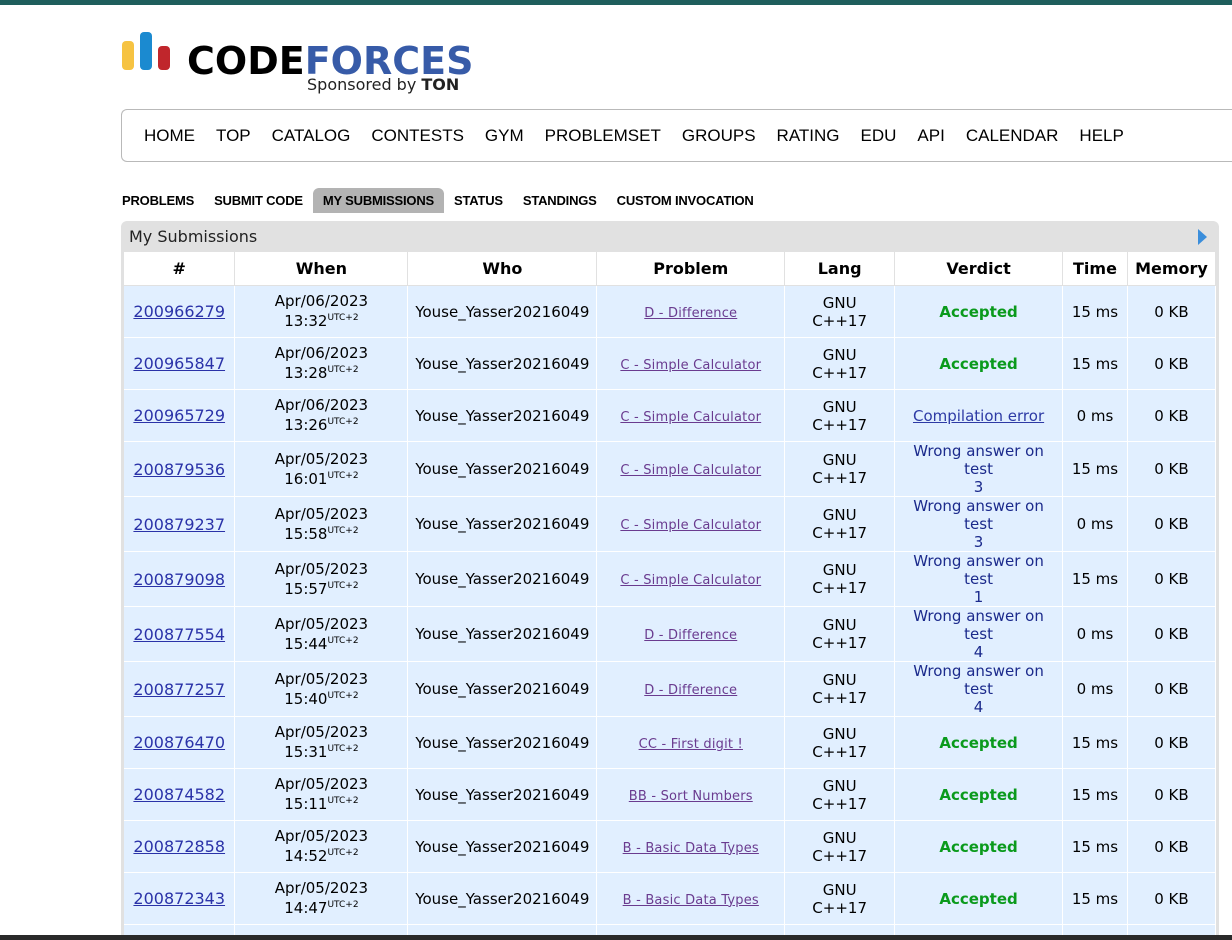  Describe the element at coordinates (978, 579) in the screenshot. I see `verdict-wrong-answer: Wrong answer on test 1` at that location.